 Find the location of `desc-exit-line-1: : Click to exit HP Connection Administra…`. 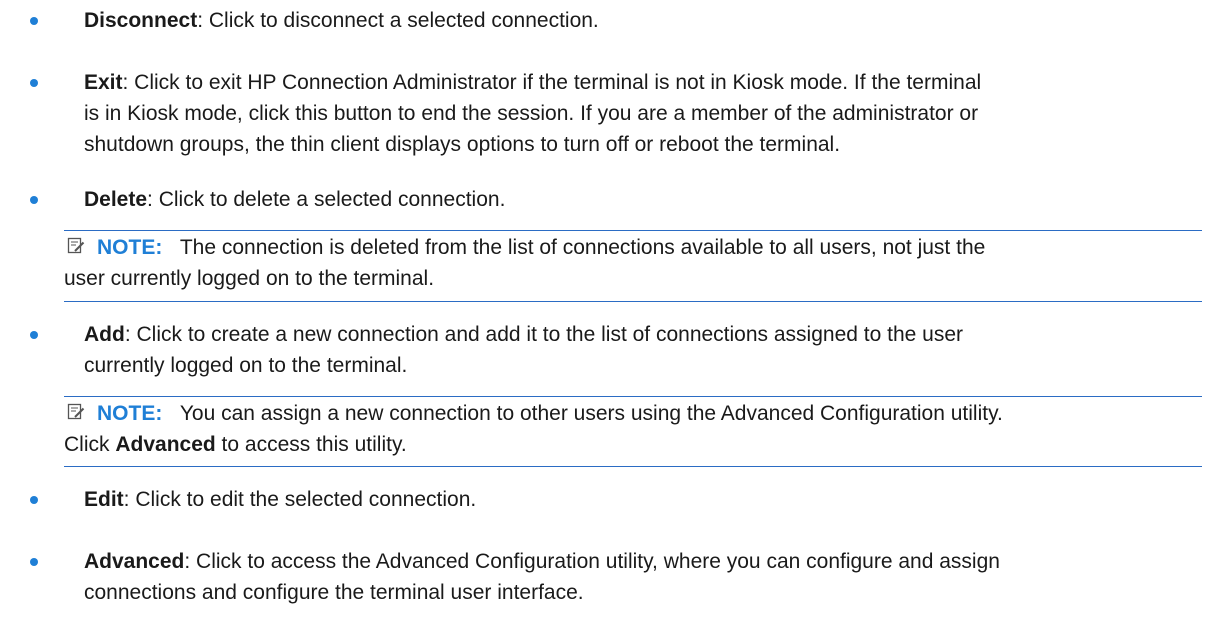

desc-exit-line-1: : Click to exit HP Connection Administra… is located at coordinates (552, 82).